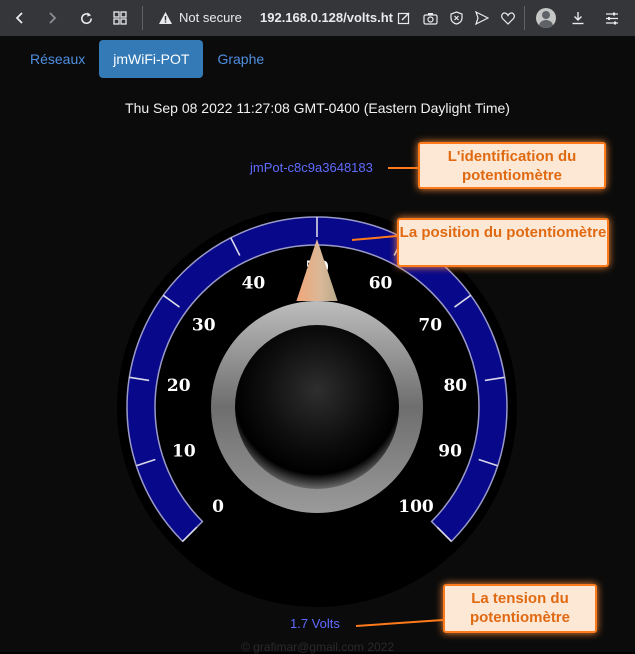 This screenshot has height=654, width=635. I want to click on device-id: jmPot-c8c9a3648183, so click(311, 167).